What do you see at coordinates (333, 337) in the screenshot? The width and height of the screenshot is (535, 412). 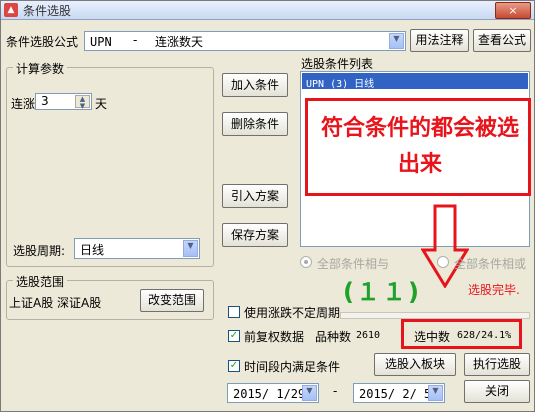 I see `count-label: 品种数` at bounding box center [333, 337].